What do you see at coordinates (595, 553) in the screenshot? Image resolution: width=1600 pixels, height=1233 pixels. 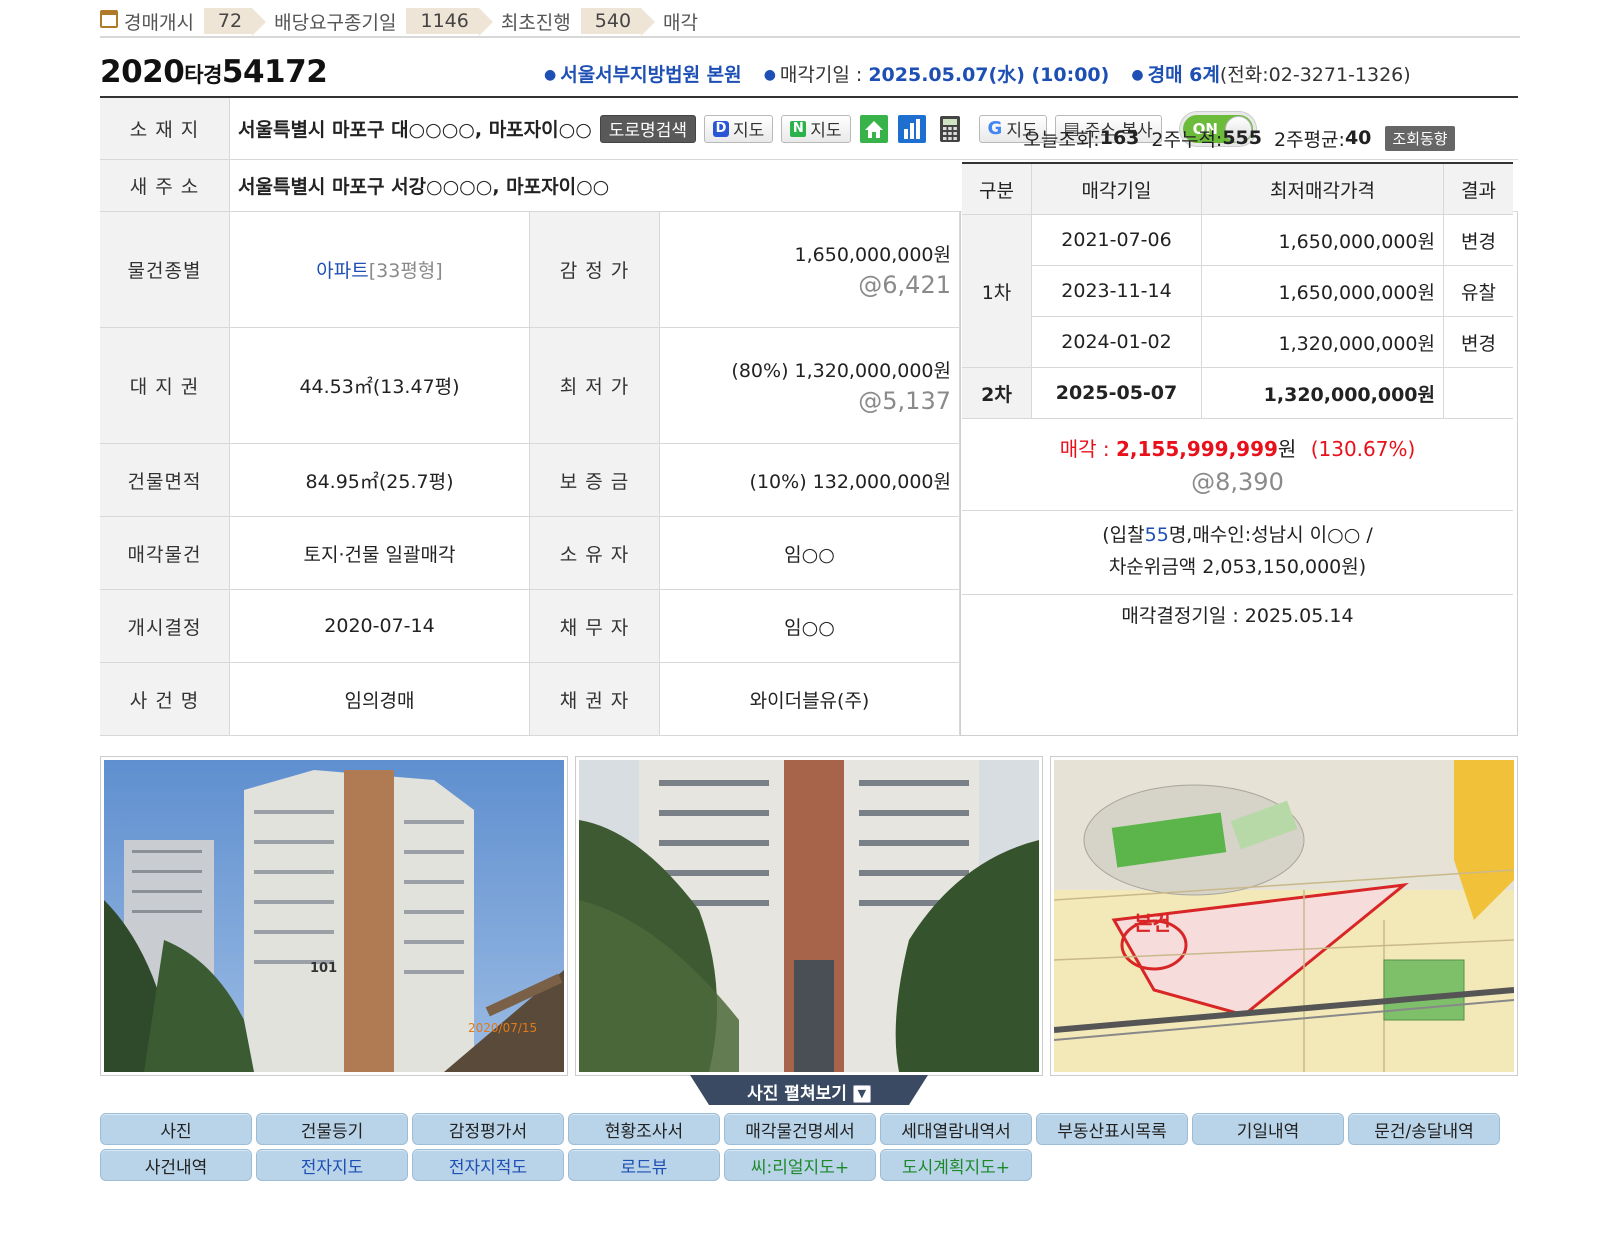 I see `owner-label: 소 유 자` at bounding box center [595, 553].